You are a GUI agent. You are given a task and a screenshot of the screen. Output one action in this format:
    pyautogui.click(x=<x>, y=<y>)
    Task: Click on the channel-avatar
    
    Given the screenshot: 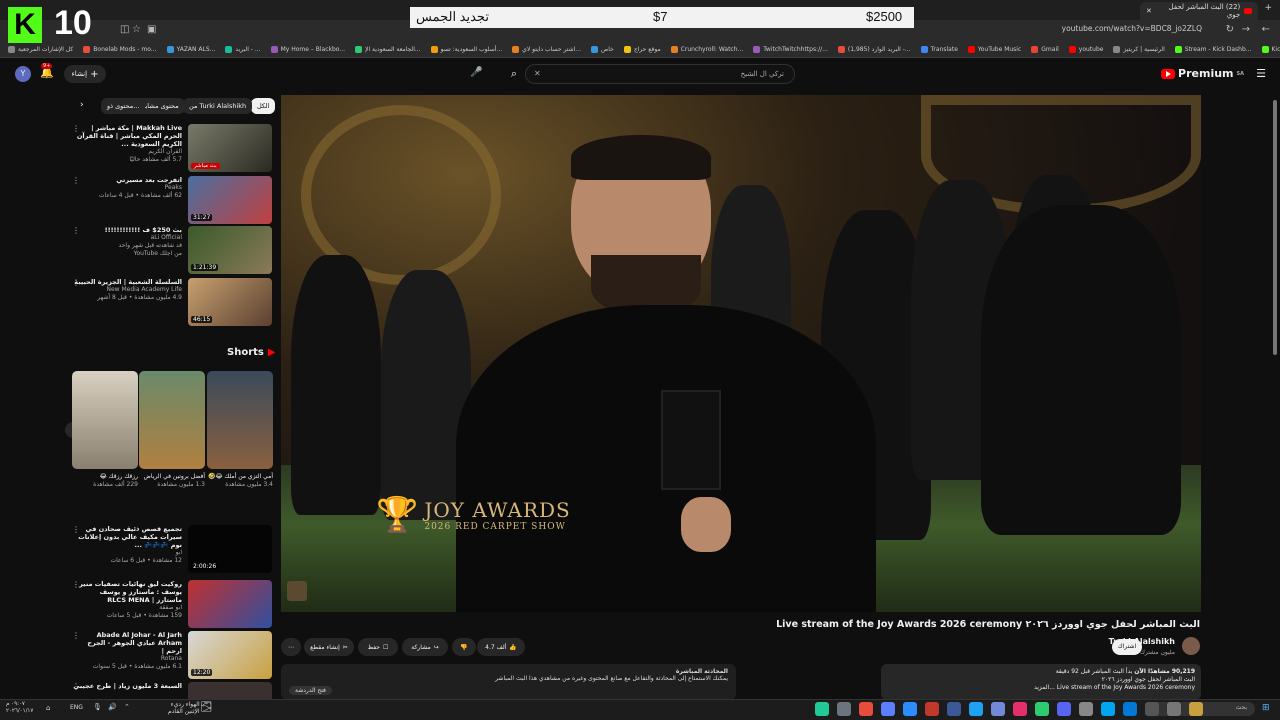 What is the action you would take?
    pyautogui.click(x=1191, y=646)
    